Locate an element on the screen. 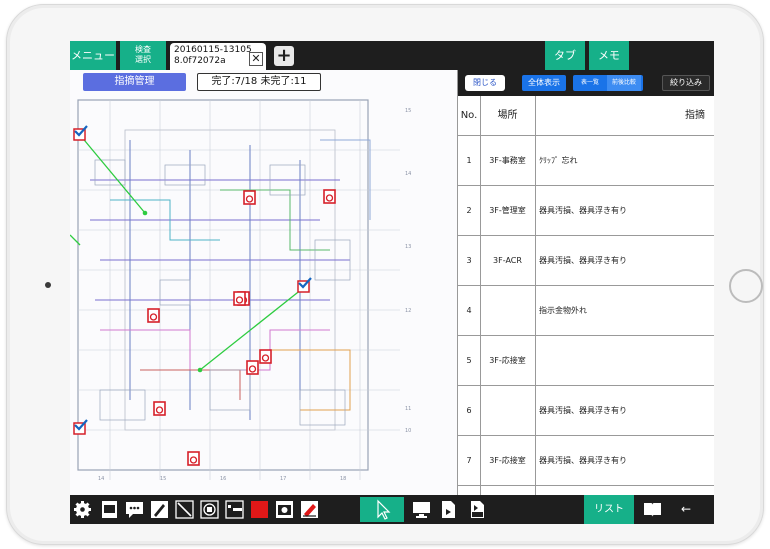 The height and width of the screenshot is (549, 770). row-no: 6 is located at coordinates (469, 410).